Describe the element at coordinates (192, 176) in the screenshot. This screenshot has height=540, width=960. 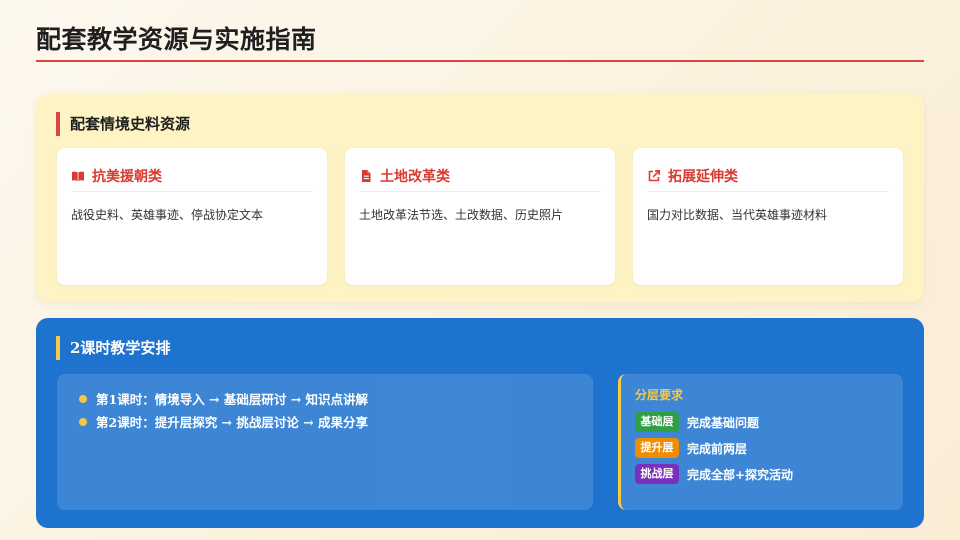
I see `card-header: 抗美援朝类` at that location.